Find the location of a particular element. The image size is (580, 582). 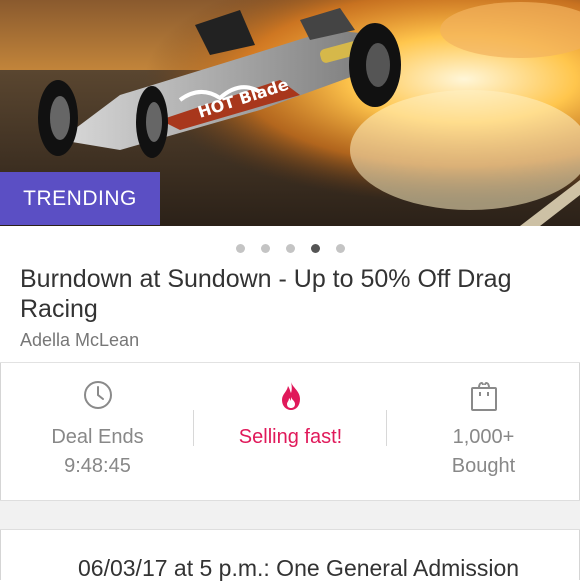

deal-ends-label: Deal Ends is located at coordinates (97, 437).